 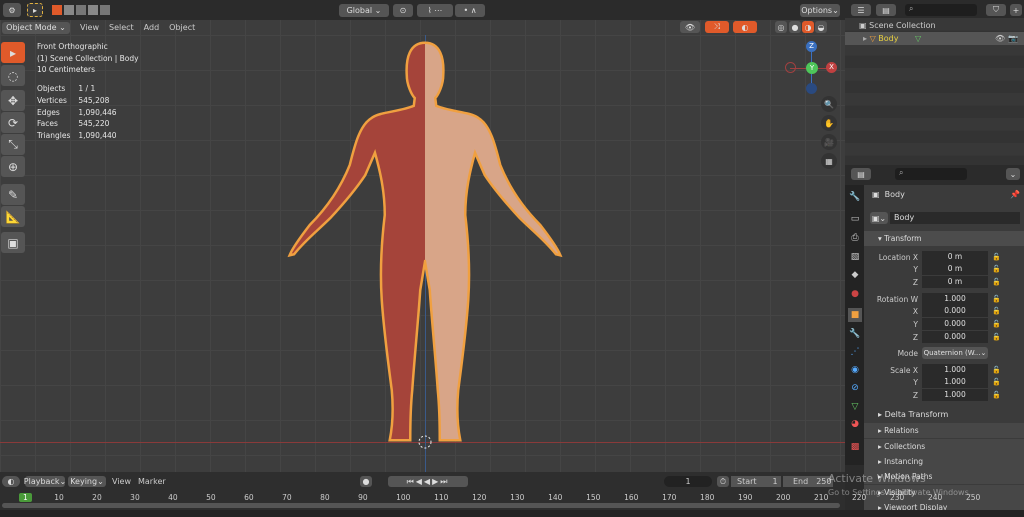 I want to click on eye-icon: 👁, so click(x=1000, y=38).